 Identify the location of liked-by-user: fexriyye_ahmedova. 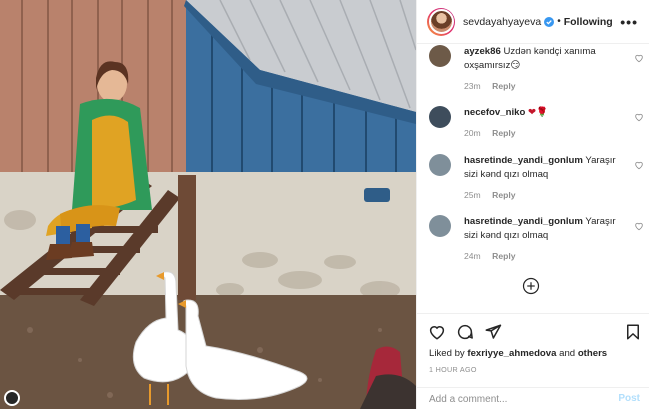
(511, 353).